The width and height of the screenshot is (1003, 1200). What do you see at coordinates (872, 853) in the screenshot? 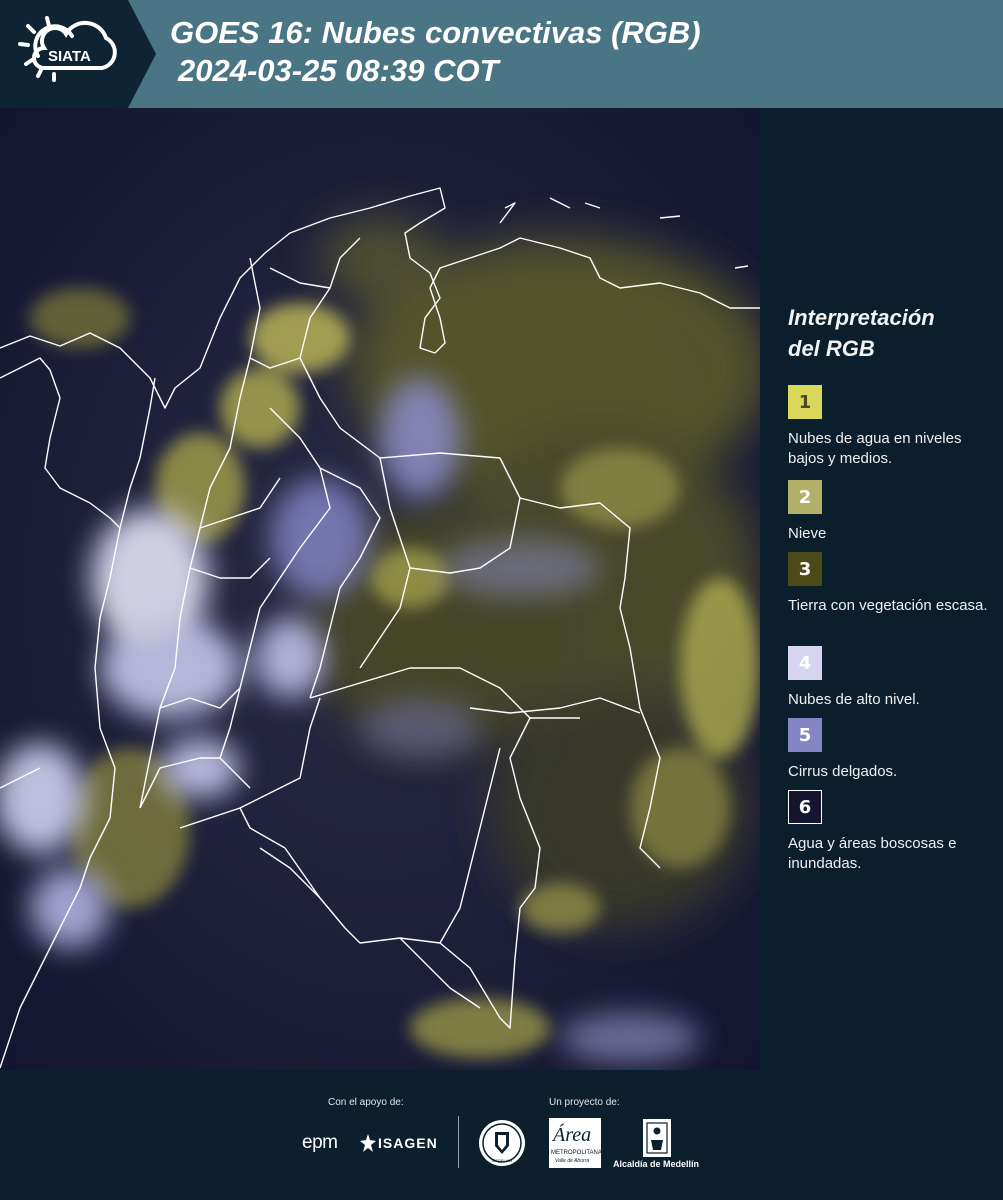
I see `legend-label: Agua y áreas boscosas e inundadas.` at bounding box center [872, 853].